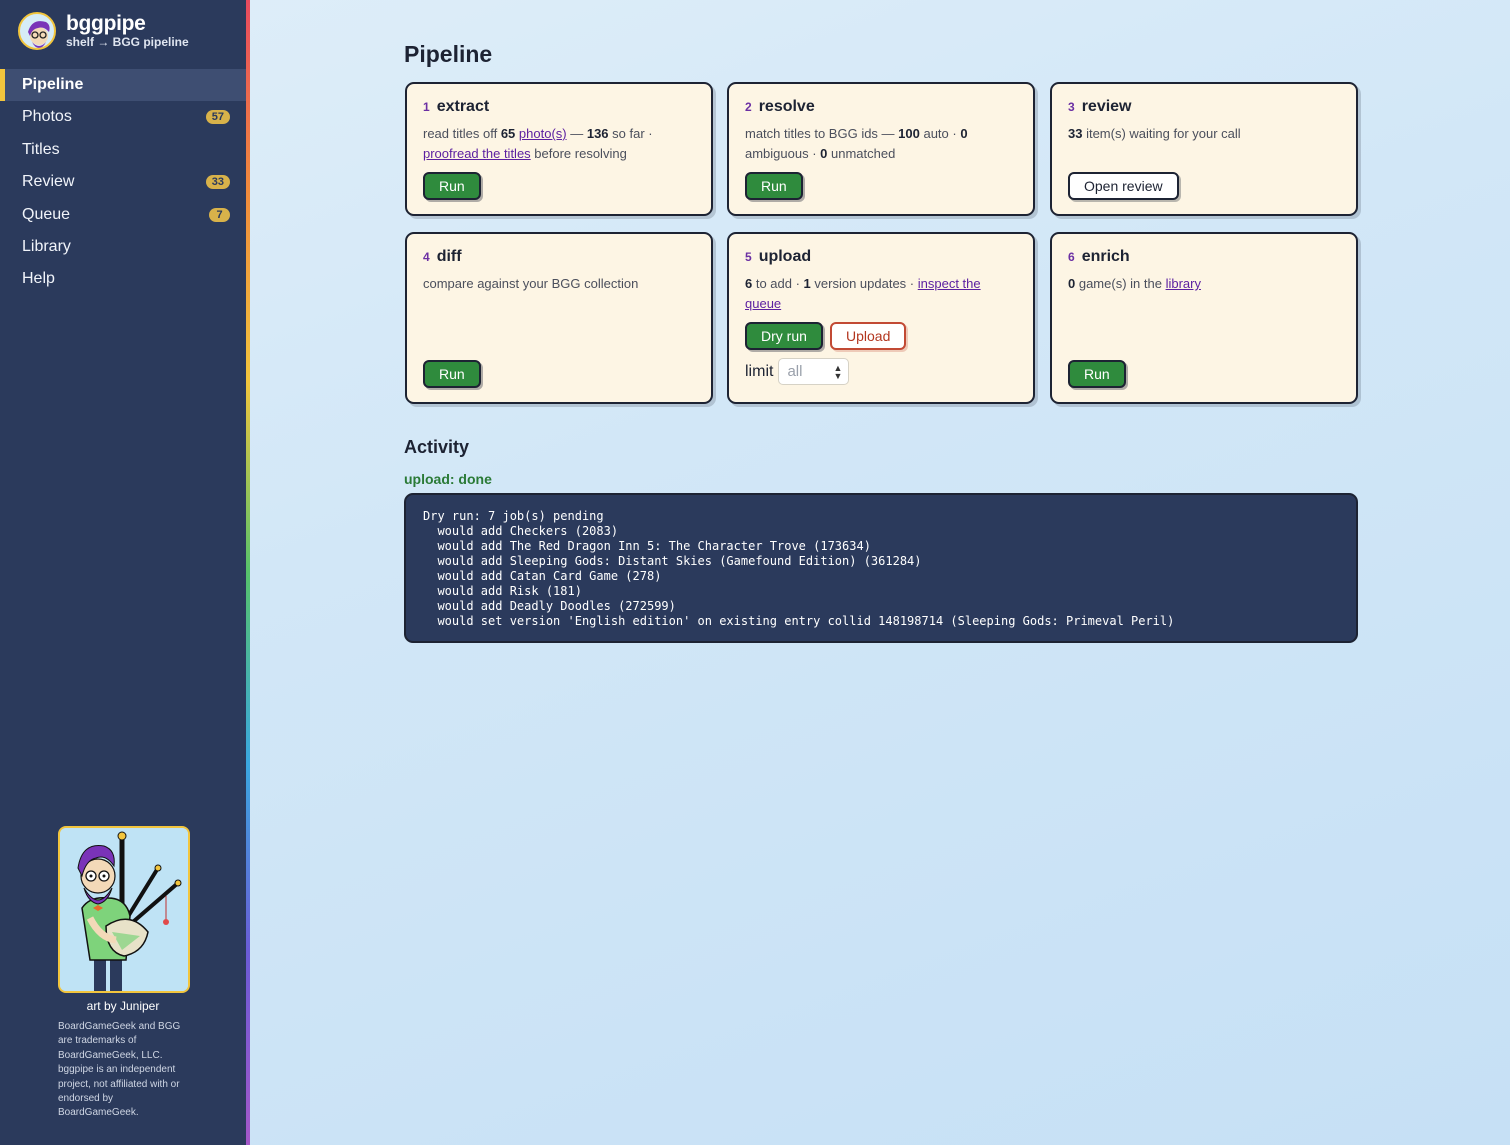 The width and height of the screenshot is (1510, 1145). What do you see at coordinates (123, 279) in the screenshot?
I see `sidebar-item-help: Help` at bounding box center [123, 279].